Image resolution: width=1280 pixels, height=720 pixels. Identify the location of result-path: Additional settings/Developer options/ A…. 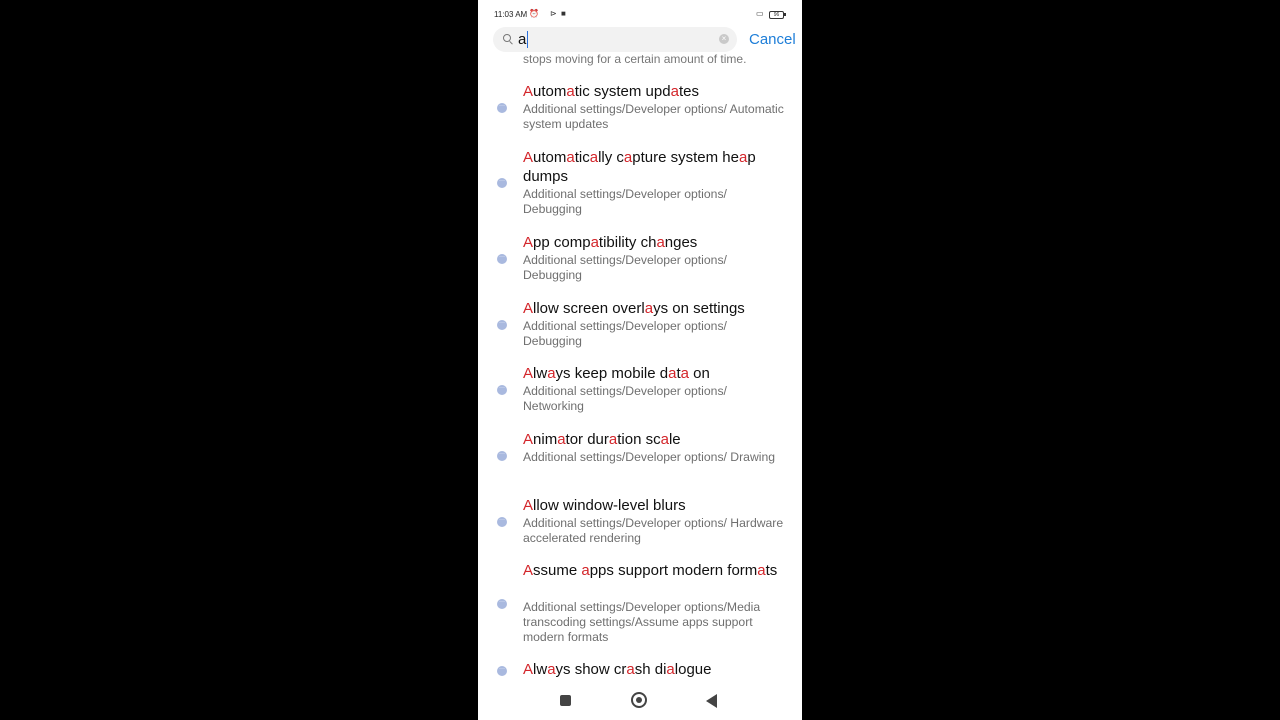
(653, 116).